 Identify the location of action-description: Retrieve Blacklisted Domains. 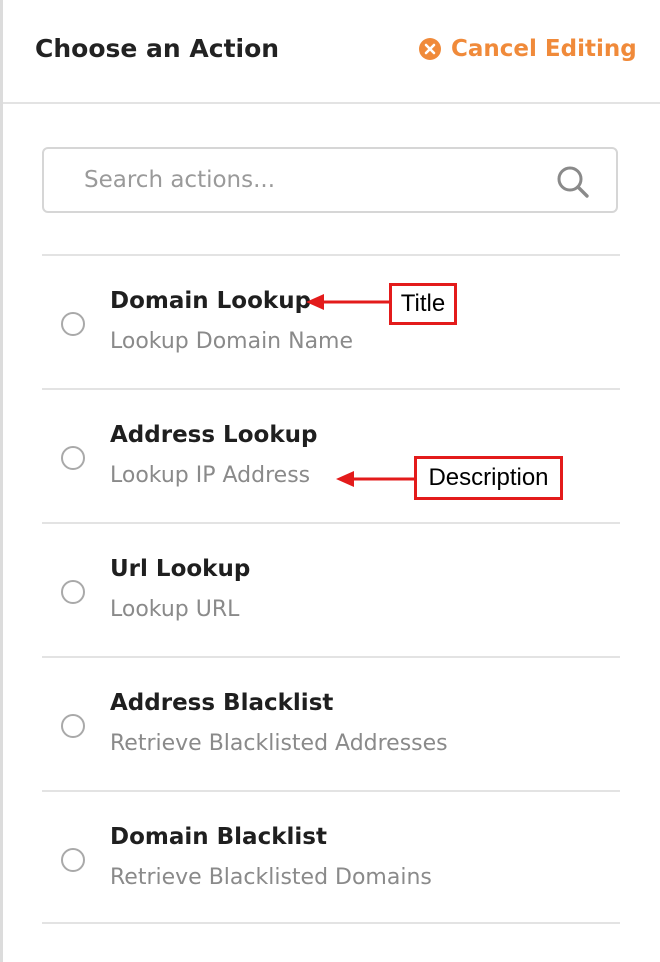
(271, 877).